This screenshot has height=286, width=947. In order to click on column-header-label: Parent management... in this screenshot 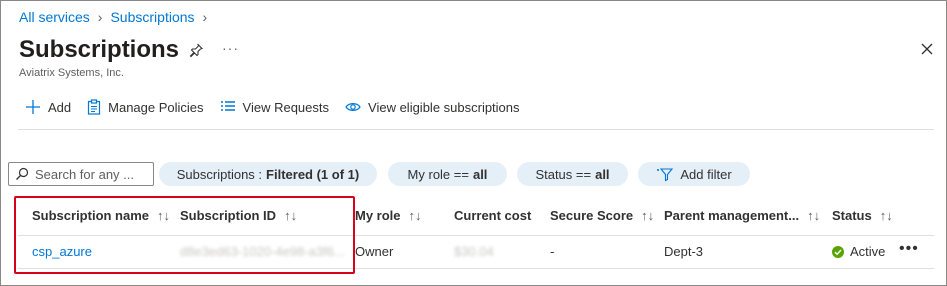, I will do `click(732, 215)`.